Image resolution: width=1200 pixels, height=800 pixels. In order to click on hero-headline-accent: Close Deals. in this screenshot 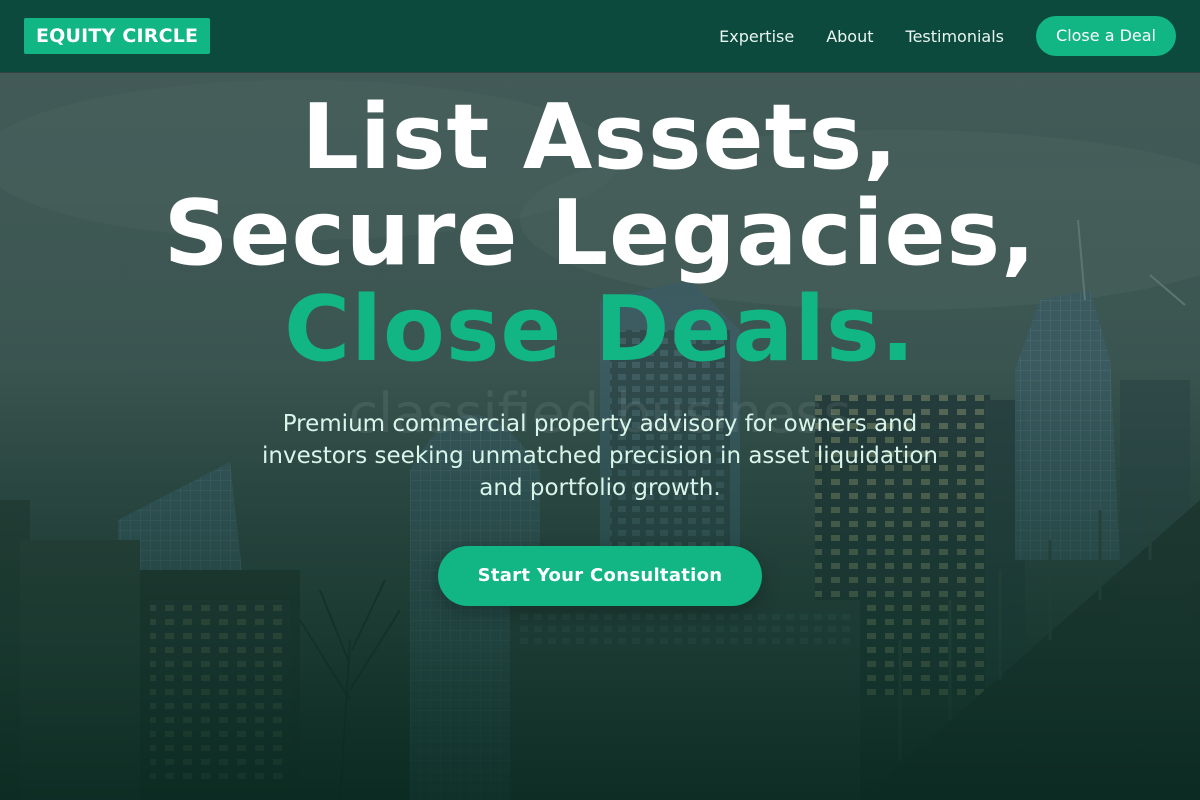, I will do `click(600, 329)`.